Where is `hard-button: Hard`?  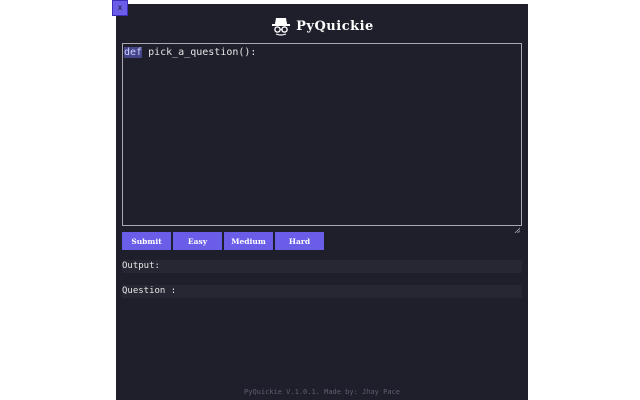
hard-button: Hard is located at coordinates (299, 241).